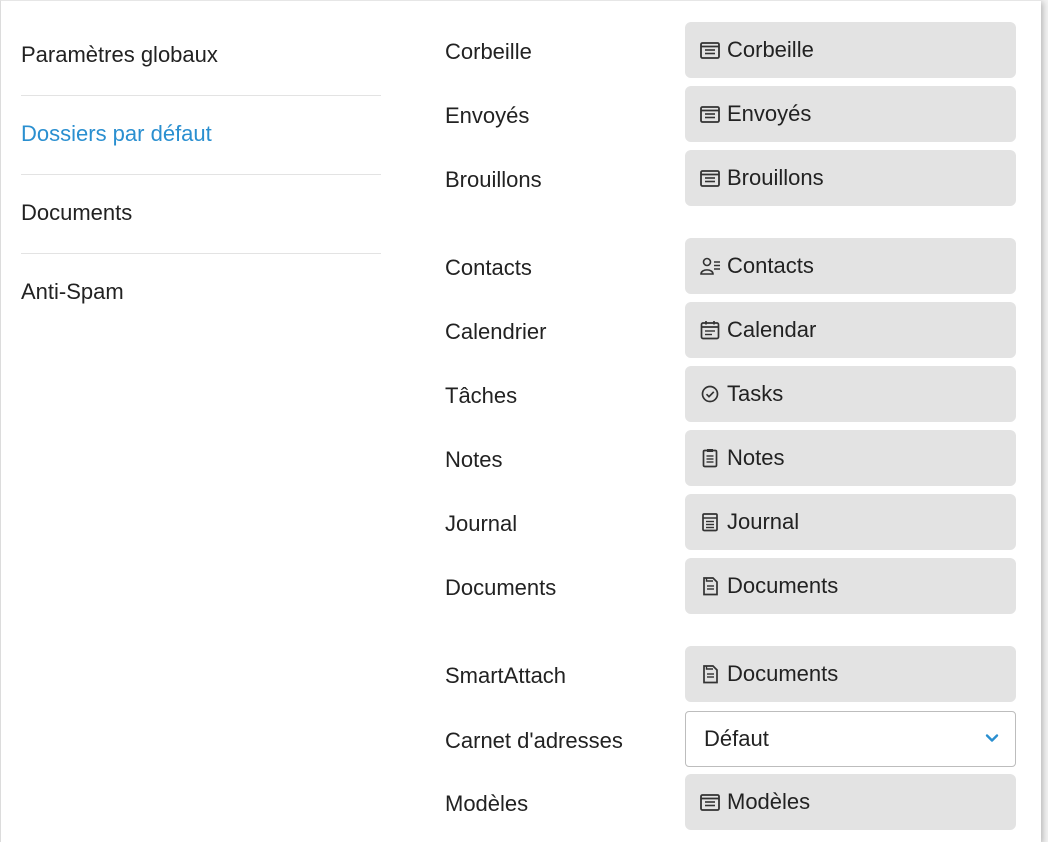 This screenshot has height=842, width=1048. I want to click on notes-folder-button: Notes, so click(850, 458).